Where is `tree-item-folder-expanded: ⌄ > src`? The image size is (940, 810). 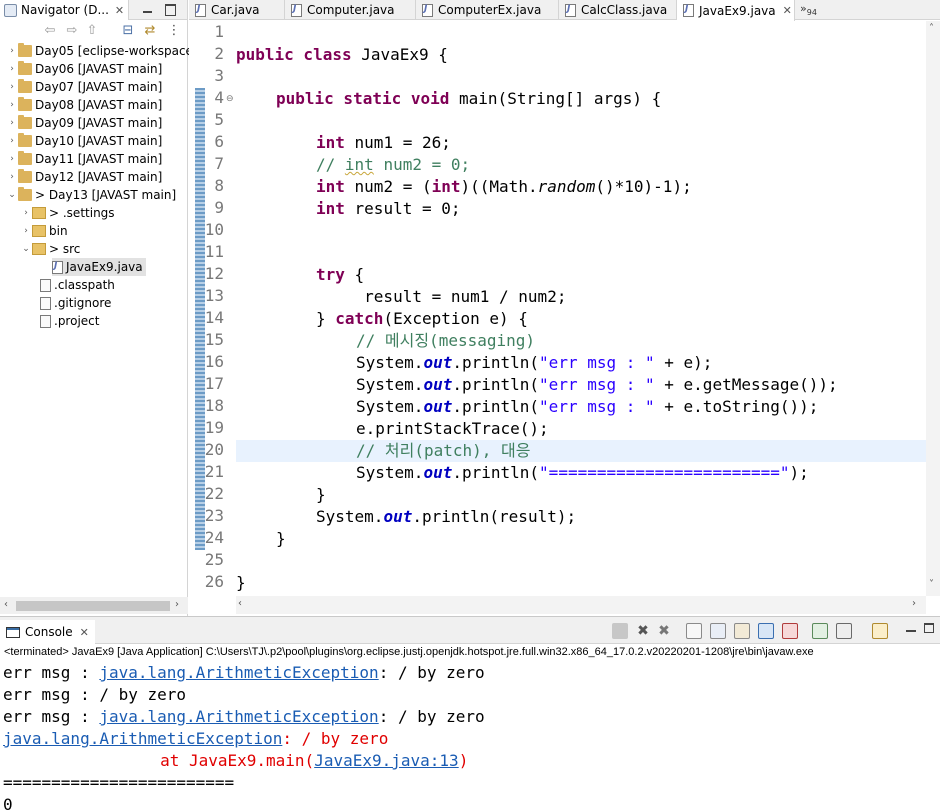 tree-item-folder-expanded: ⌄ > src is located at coordinates (50, 249).